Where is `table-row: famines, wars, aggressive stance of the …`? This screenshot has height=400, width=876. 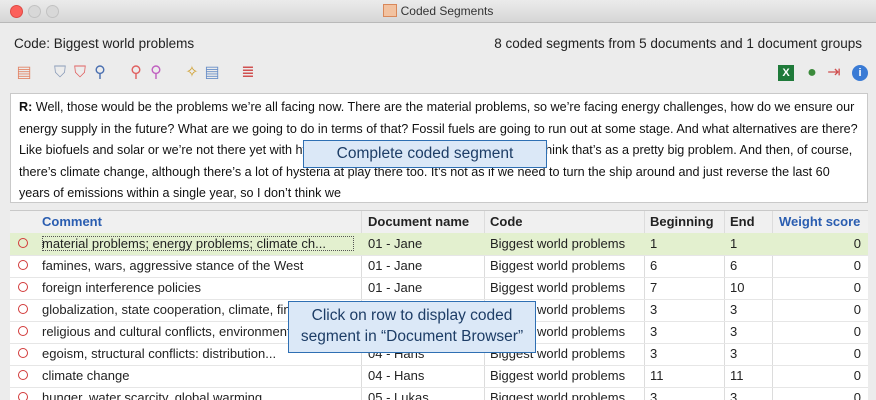 table-row: famines, wars, aggressive stance of the … is located at coordinates (439, 266).